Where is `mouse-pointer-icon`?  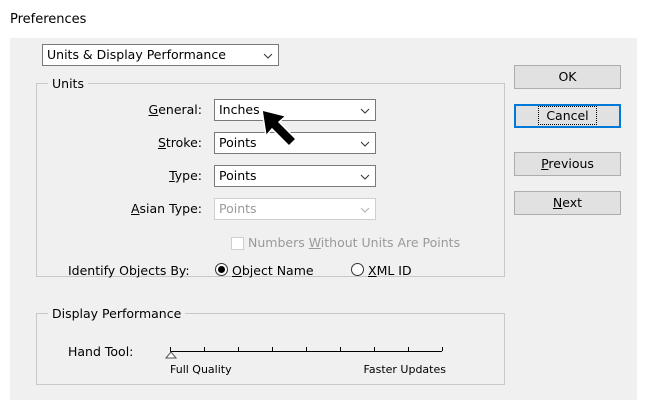 mouse-pointer-icon is located at coordinates (279, 128).